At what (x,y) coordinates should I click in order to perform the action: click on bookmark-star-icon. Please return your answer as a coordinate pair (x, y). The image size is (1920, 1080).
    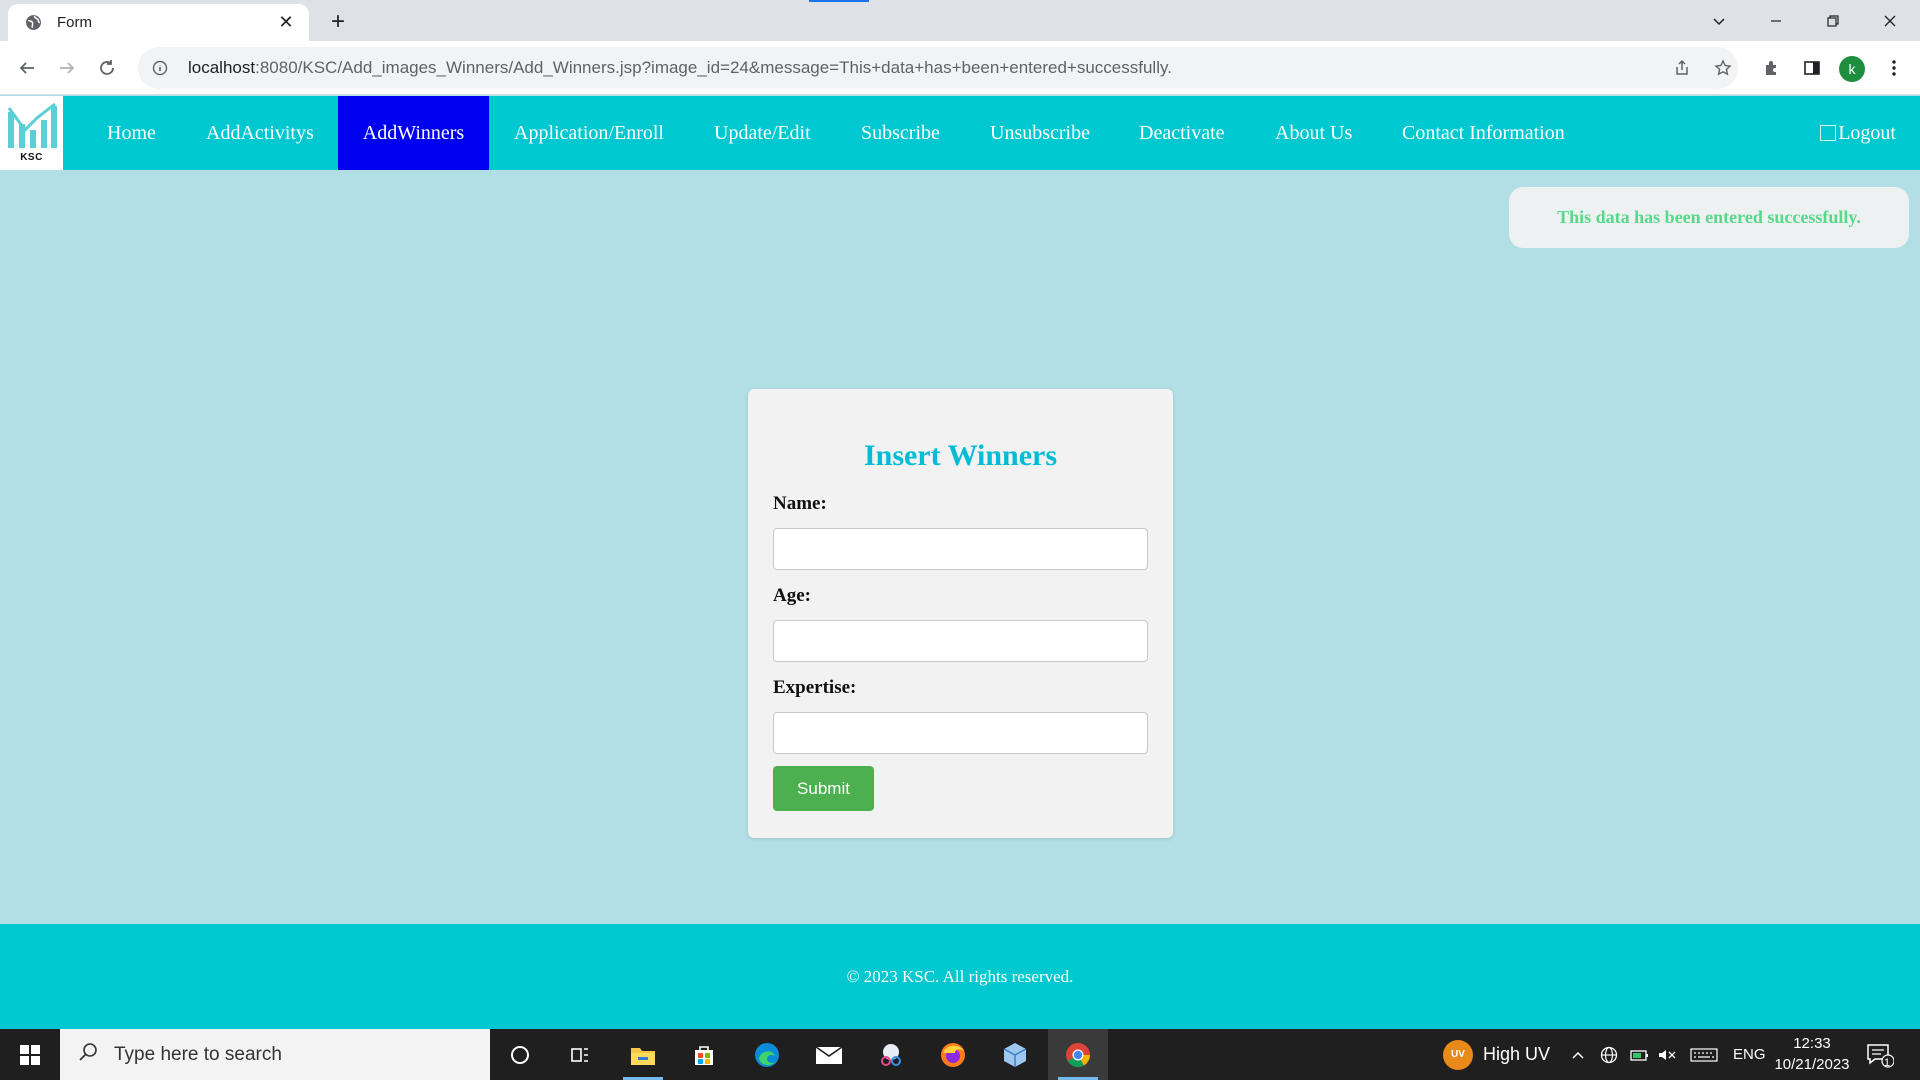
    Looking at the image, I should click on (1723, 68).